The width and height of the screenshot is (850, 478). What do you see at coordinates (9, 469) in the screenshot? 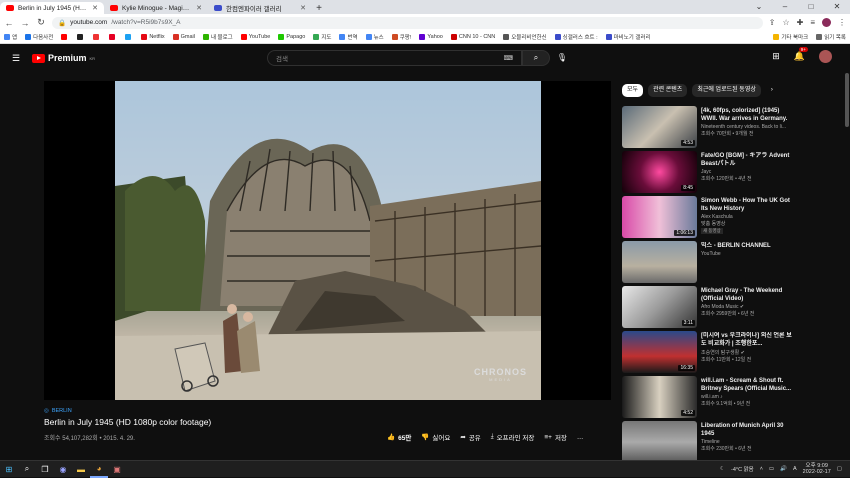
I see `windows-start-icon: ⊞` at bounding box center [9, 469].